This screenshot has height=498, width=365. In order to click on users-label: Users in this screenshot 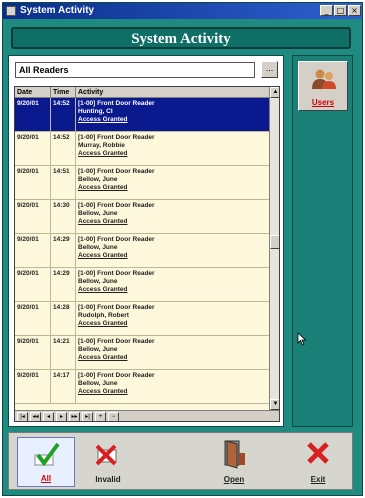, I will do `click(323, 102)`.